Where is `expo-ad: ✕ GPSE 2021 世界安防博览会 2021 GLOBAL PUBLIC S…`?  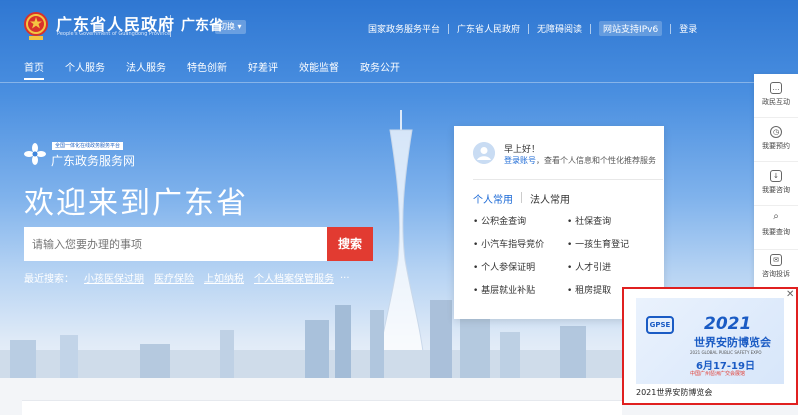
expo-ad: ✕ GPSE 2021 世界安防博览会 2021 GLOBAL PUBLIC S… is located at coordinates (710, 346).